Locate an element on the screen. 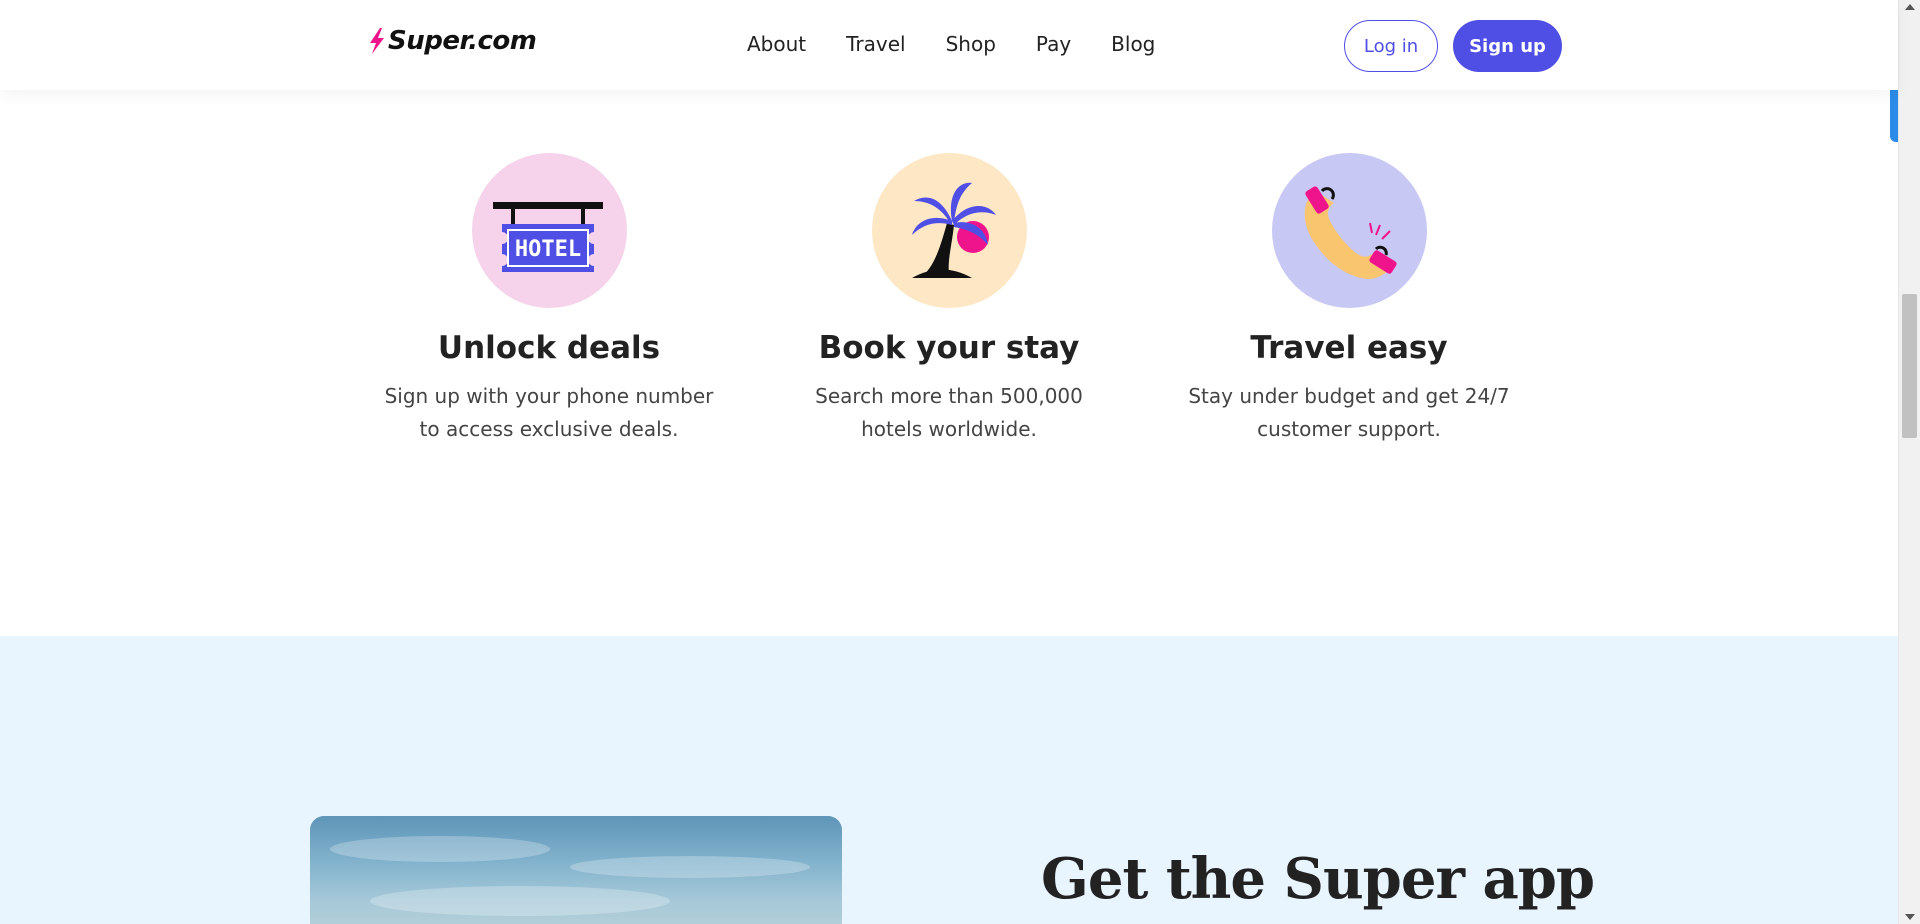 The image size is (1920, 924). nav-travel: Travel is located at coordinates (875, 44).